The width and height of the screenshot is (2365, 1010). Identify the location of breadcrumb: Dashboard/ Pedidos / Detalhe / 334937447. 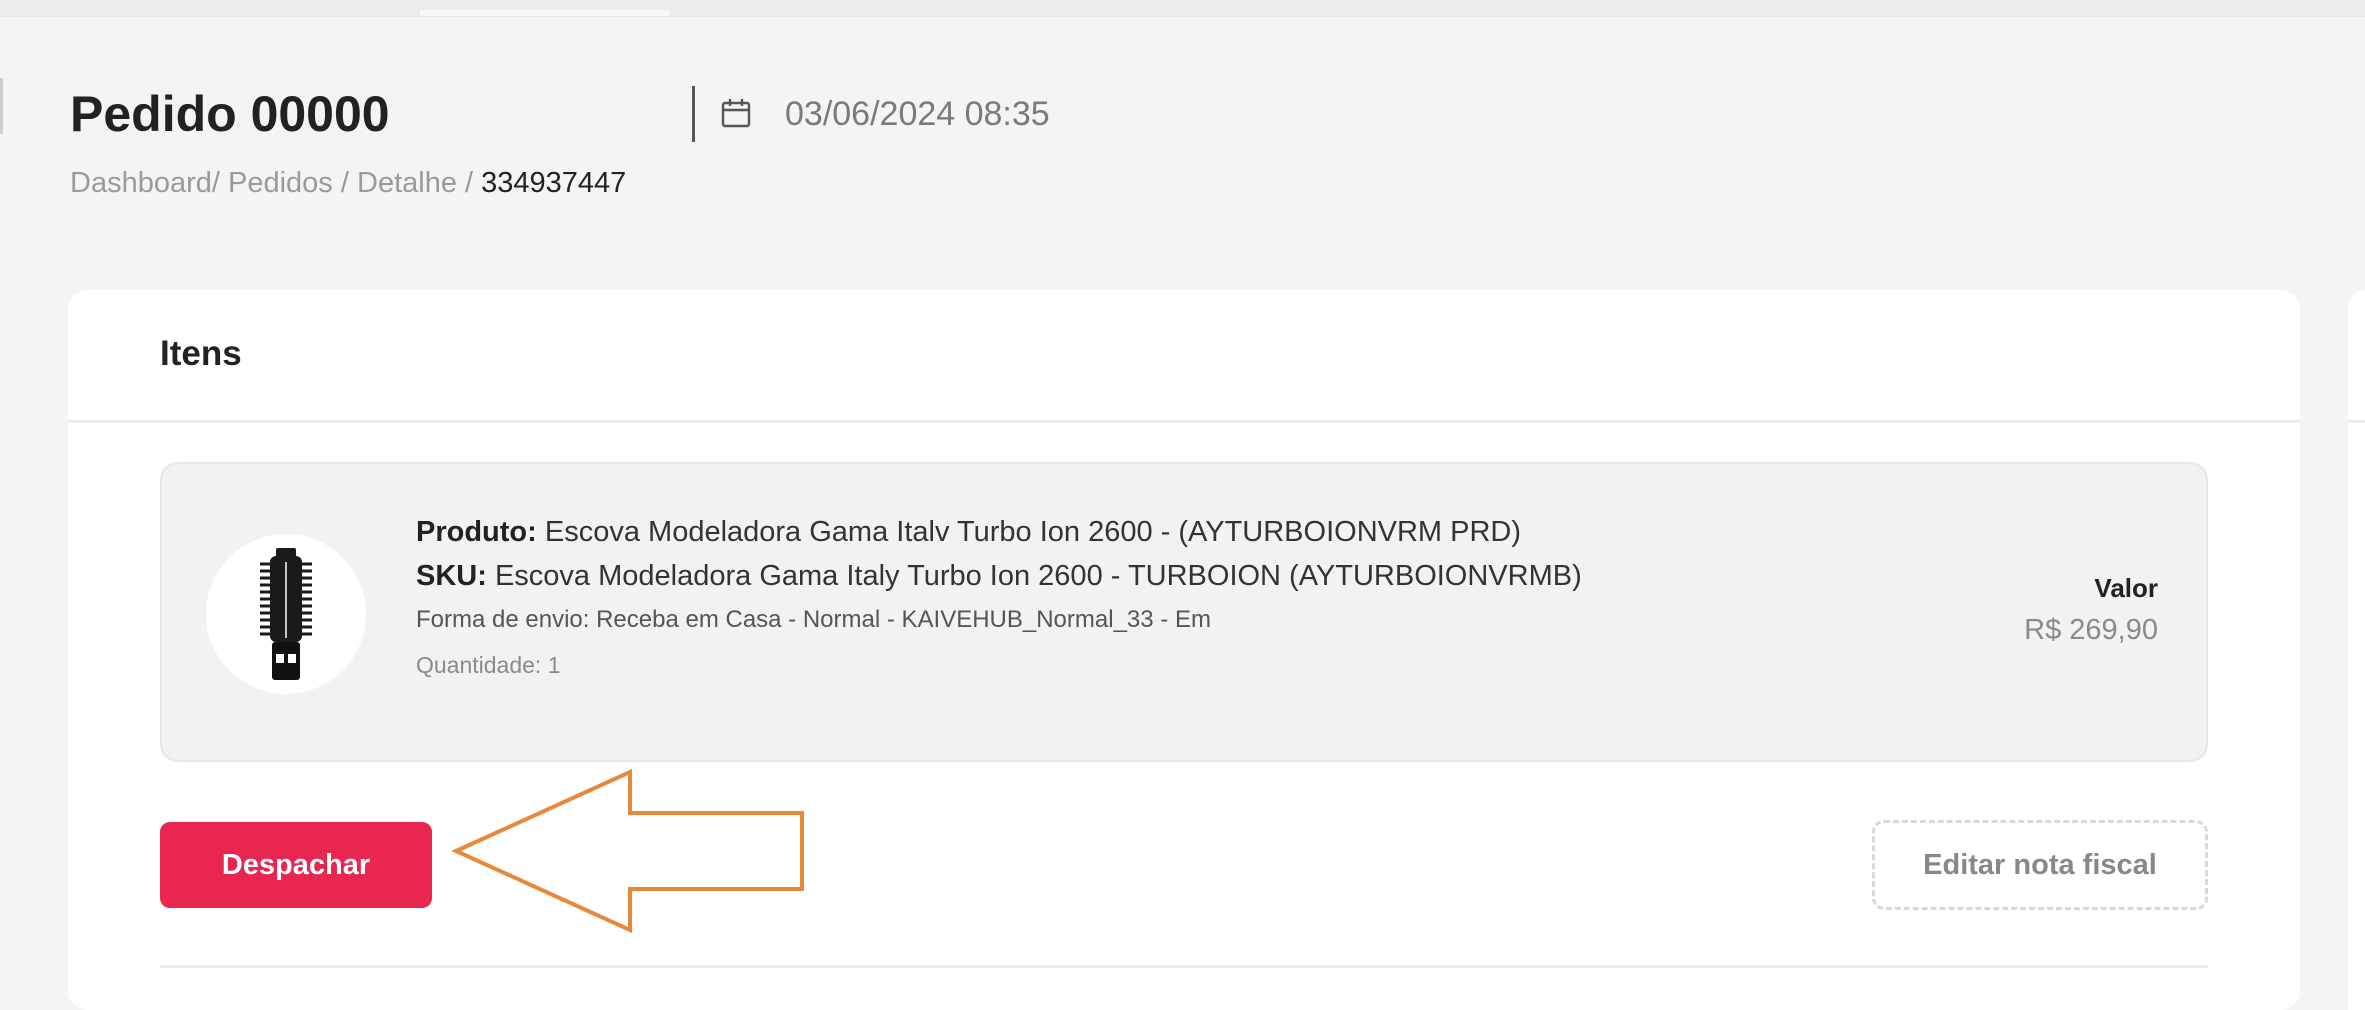
(348, 183).